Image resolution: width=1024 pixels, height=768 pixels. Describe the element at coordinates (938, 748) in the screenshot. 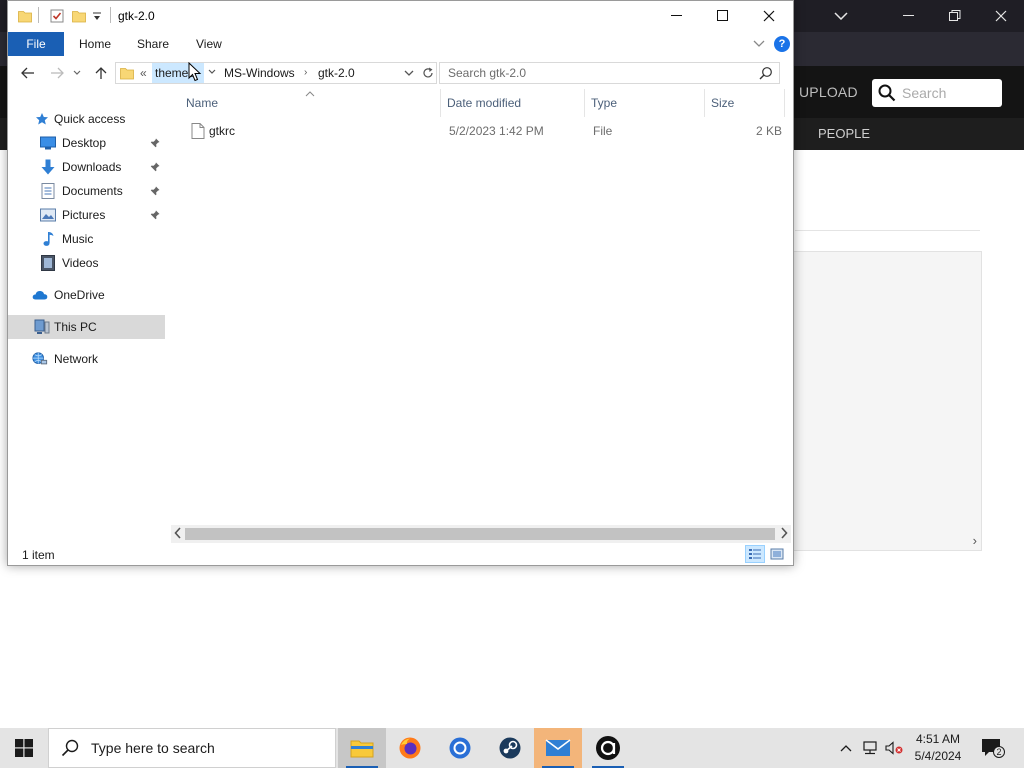

I see `clock: 4:51 AM 5/4/2024` at that location.